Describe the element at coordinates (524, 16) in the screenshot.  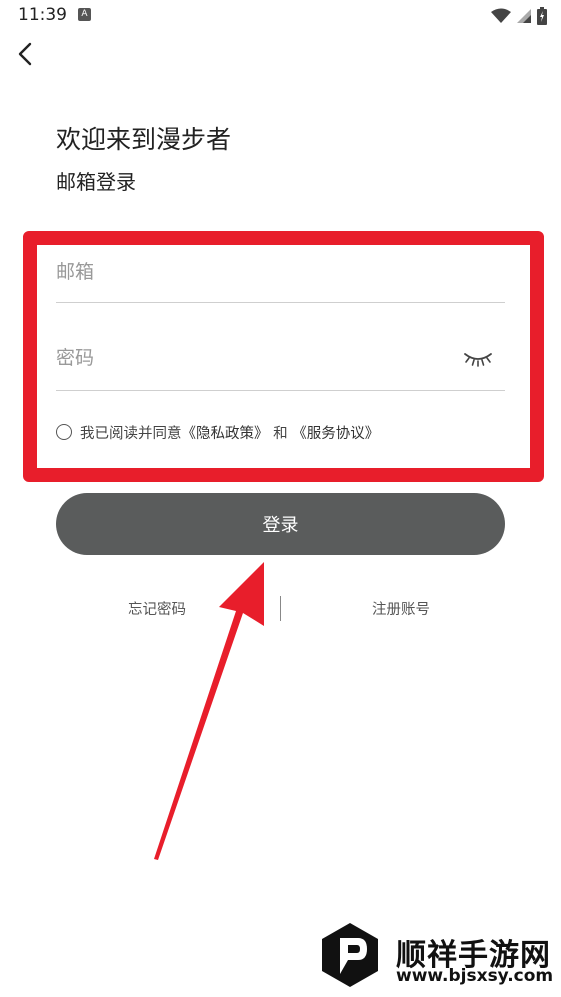
I see `signal-icon` at that location.